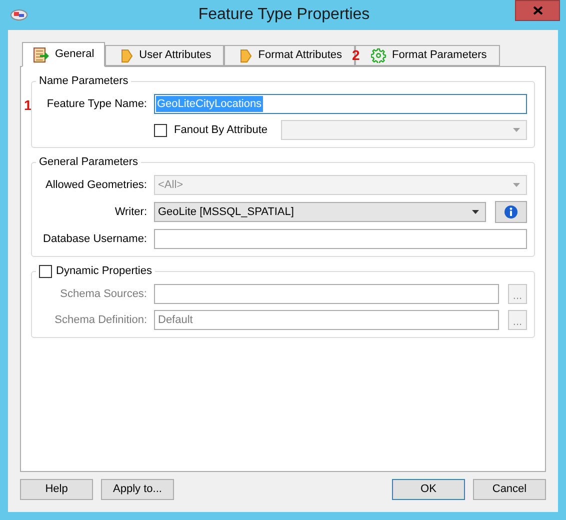 This screenshot has width=566, height=520. I want to click on info-icon, so click(511, 212).